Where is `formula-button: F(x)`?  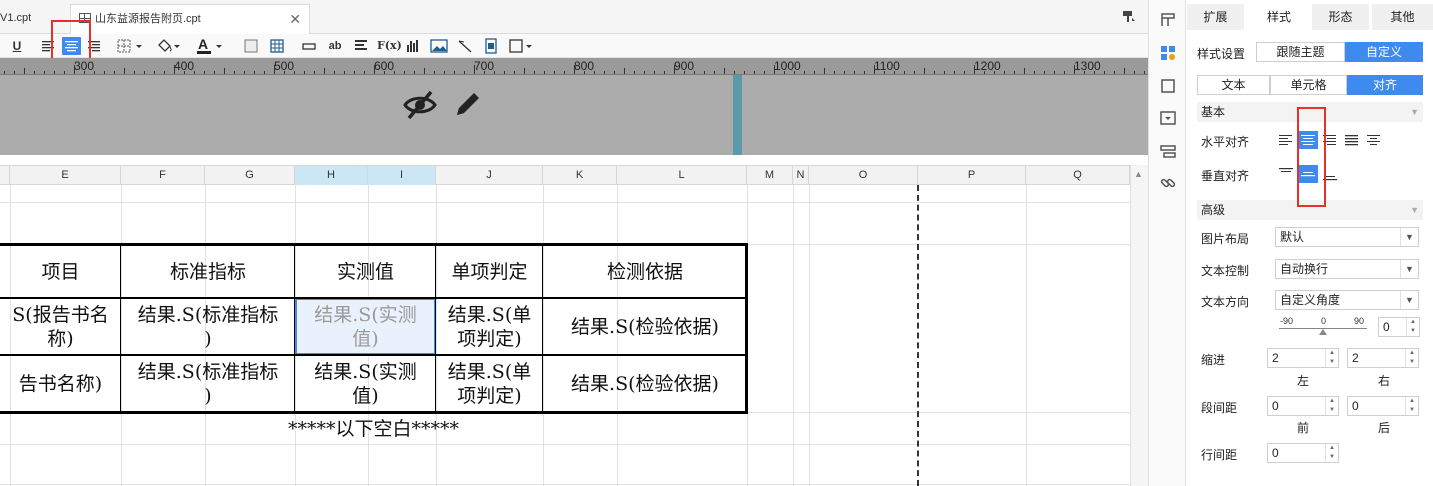
formula-button: F(x) is located at coordinates (389, 46).